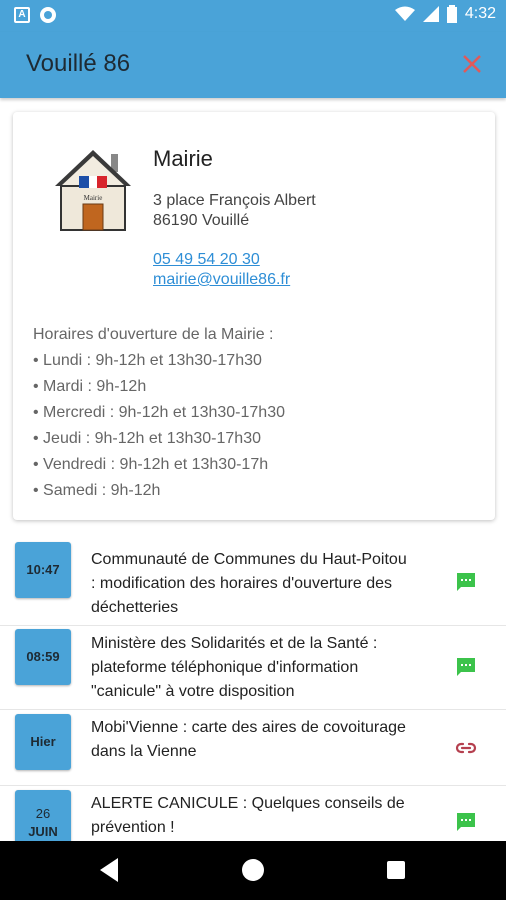 This screenshot has width=506, height=900. I want to click on navigation-bar, so click(253, 870).